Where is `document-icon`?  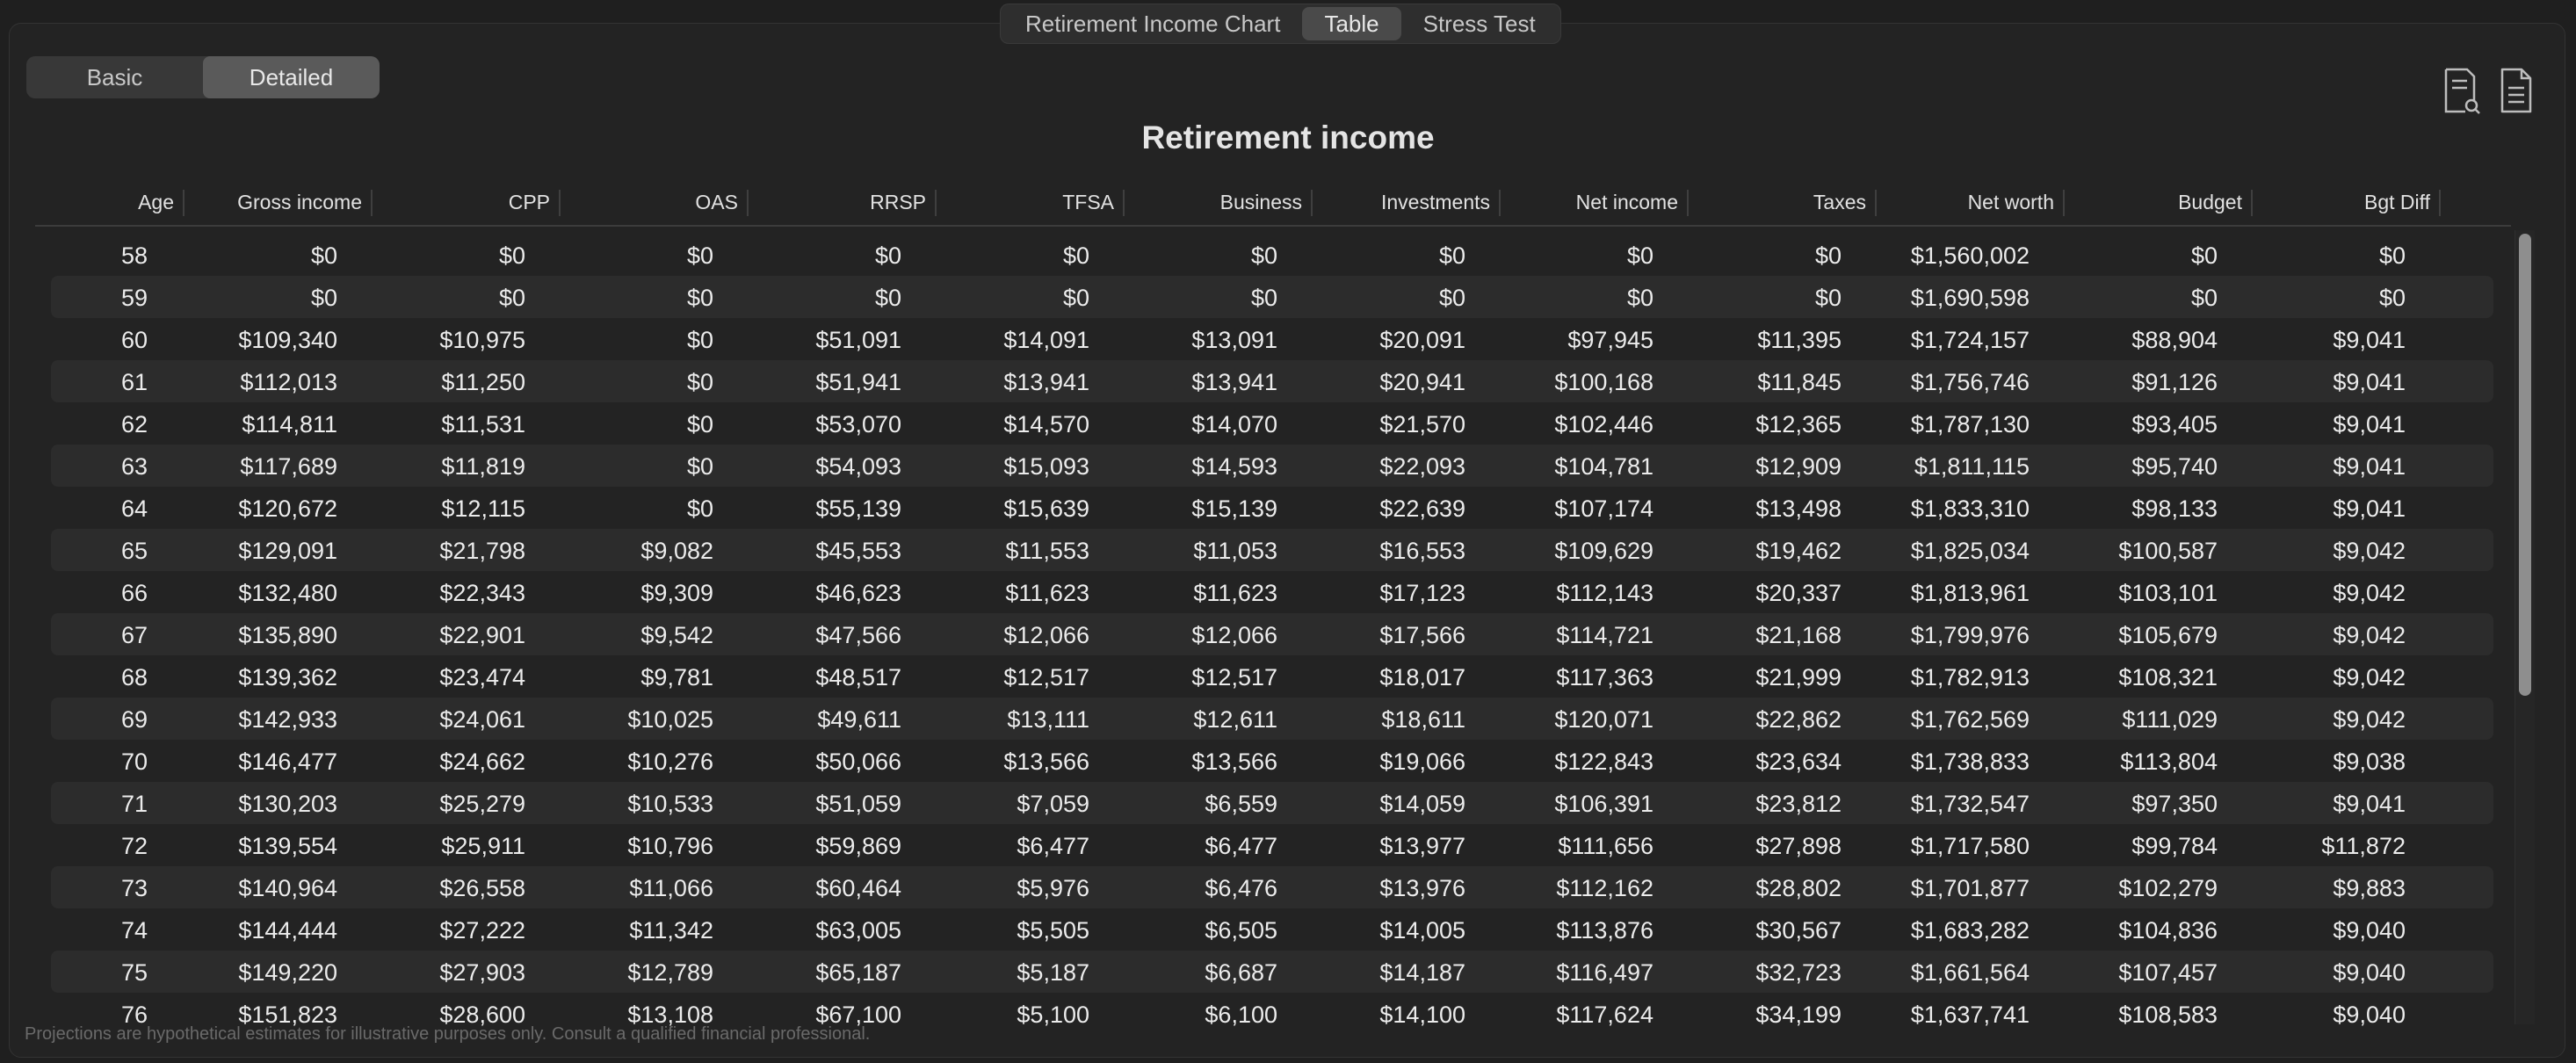
document-icon is located at coordinates (2519, 92).